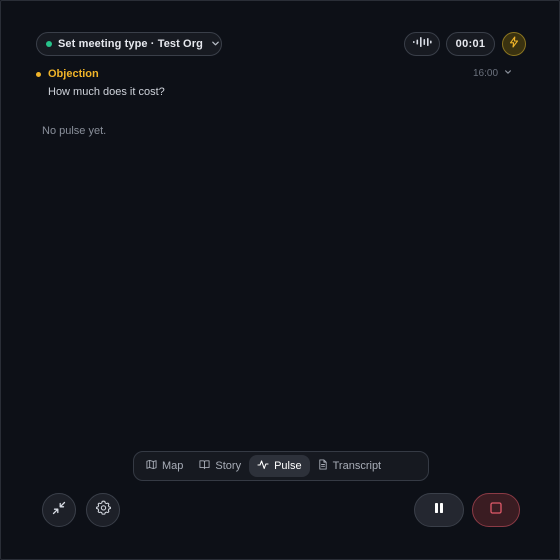 Image resolution: width=560 pixels, height=560 pixels. I want to click on audio-level-button, so click(422, 44).